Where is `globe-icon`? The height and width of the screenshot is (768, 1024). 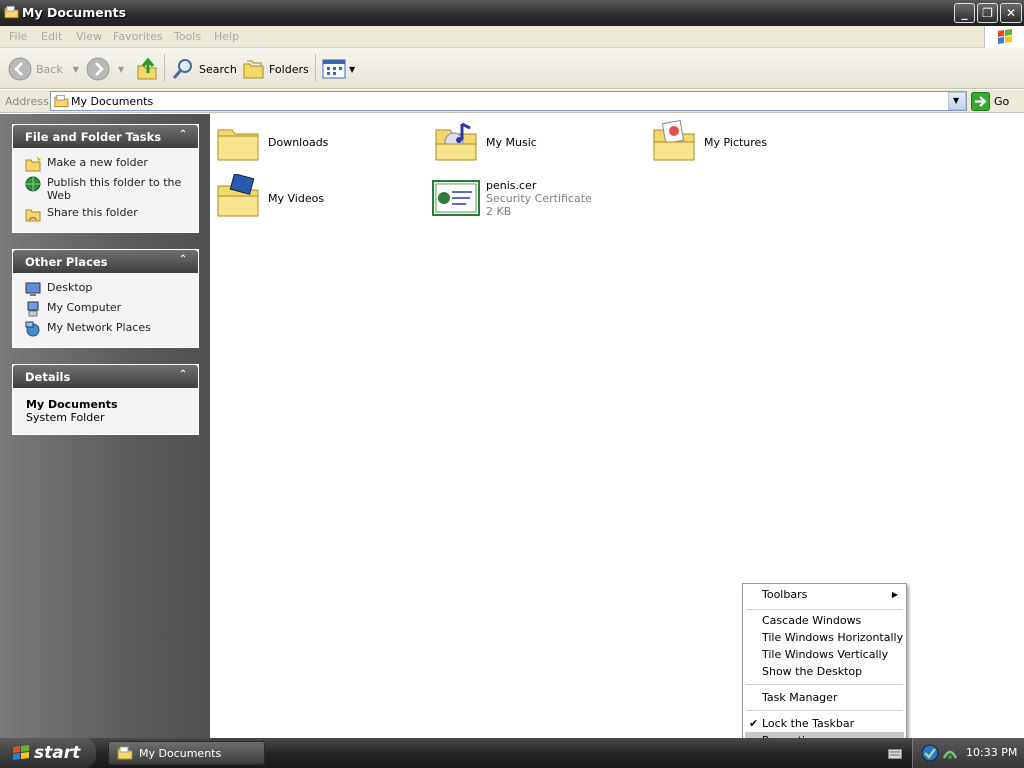
globe-icon is located at coordinates (33, 184).